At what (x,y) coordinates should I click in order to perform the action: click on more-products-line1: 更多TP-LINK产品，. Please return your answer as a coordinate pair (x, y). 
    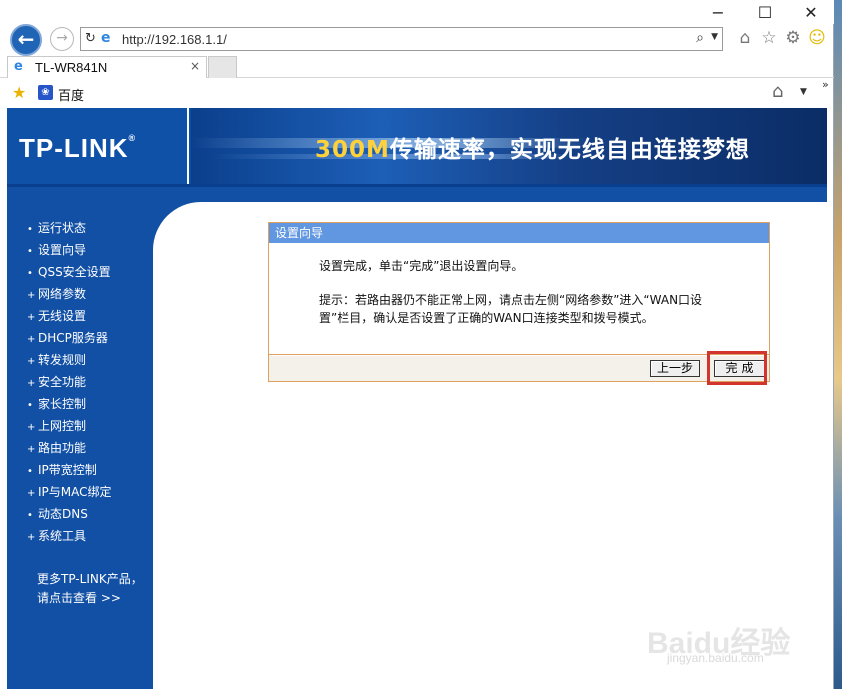
    Looking at the image, I should click on (90, 579).